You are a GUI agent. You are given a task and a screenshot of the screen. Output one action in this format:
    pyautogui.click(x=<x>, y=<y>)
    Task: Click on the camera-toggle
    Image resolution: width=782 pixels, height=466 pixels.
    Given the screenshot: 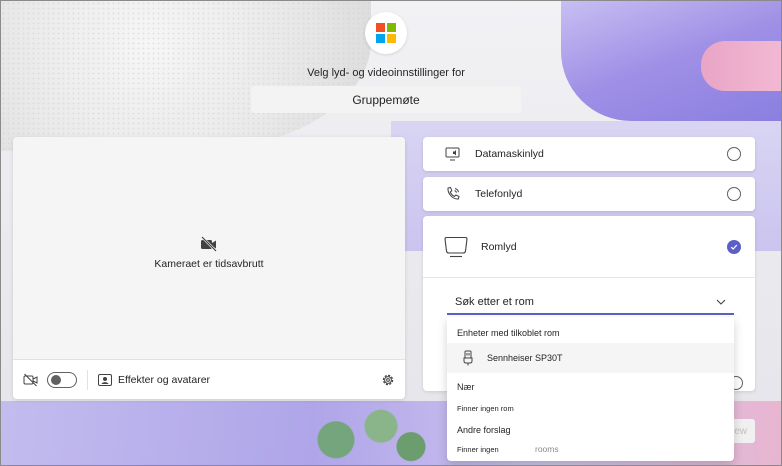 What is the action you would take?
    pyautogui.click(x=62, y=379)
    